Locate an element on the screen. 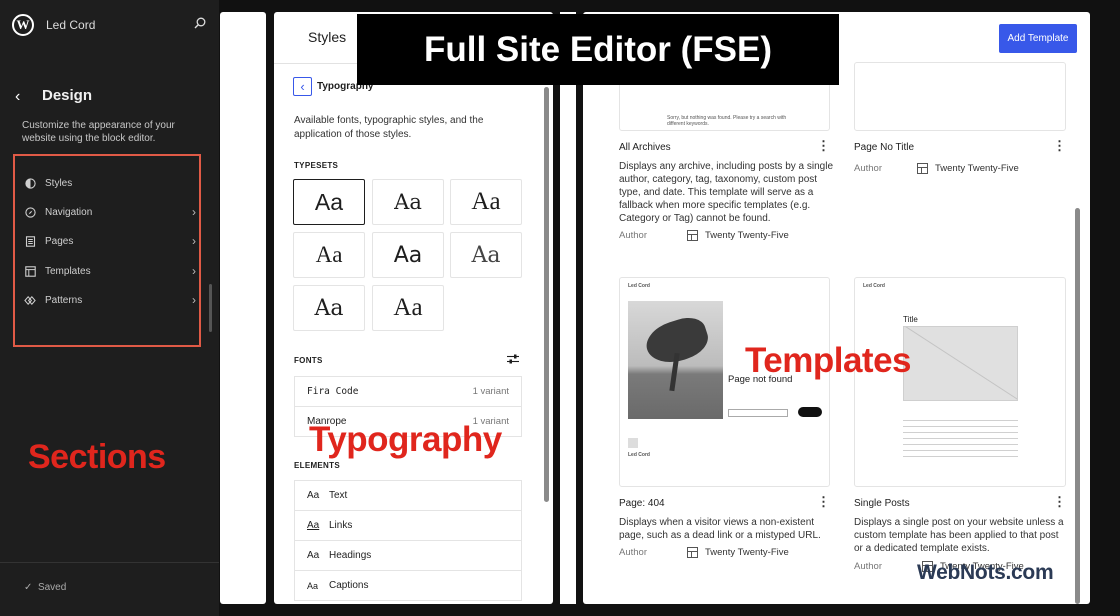 This screenshot has width=1120, height=616. templates-annotation: Templates is located at coordinates (828, 360).